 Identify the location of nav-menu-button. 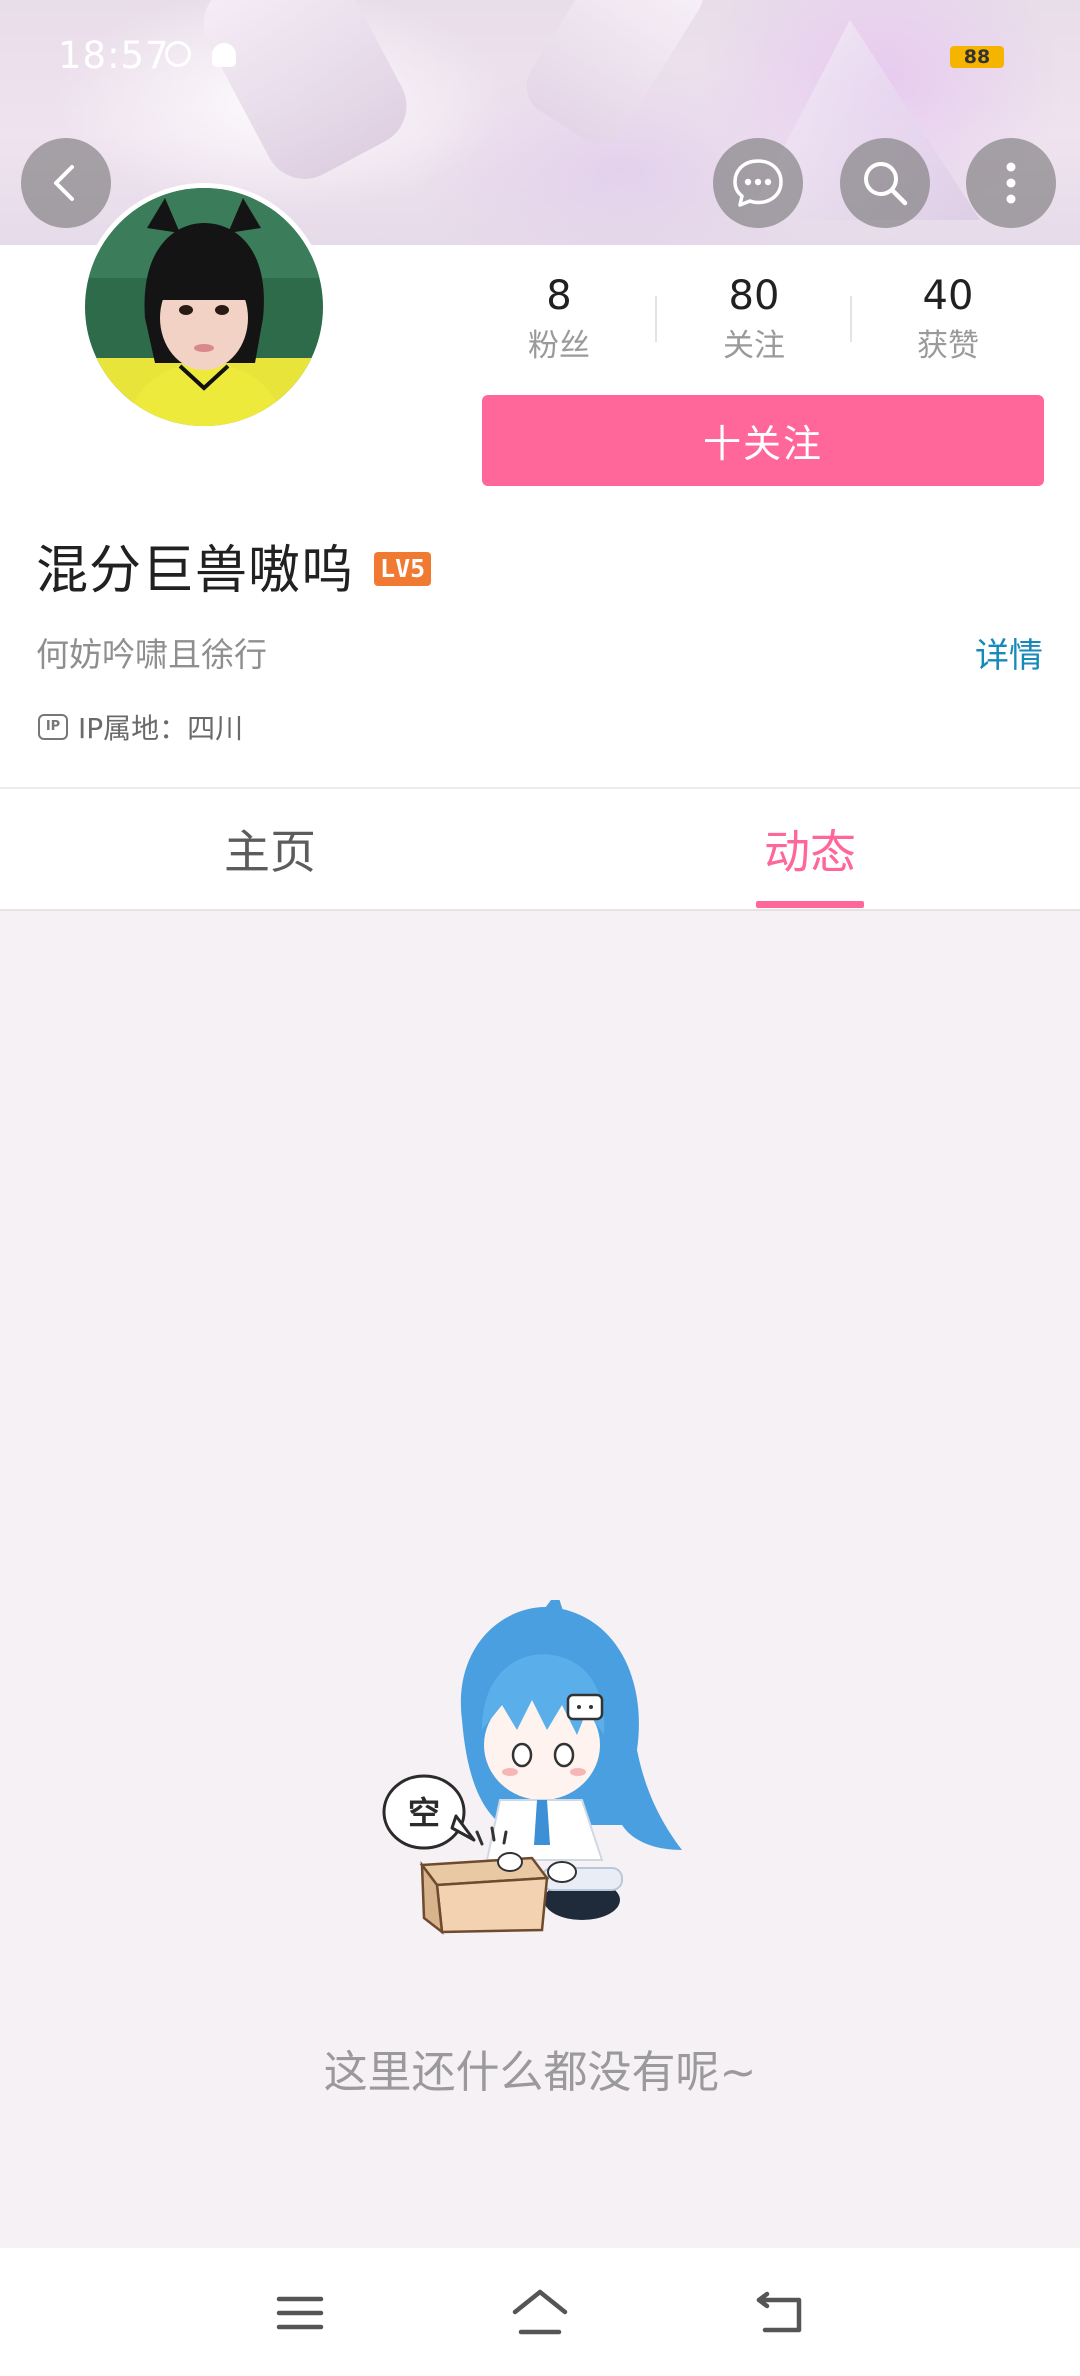
(300, 2313).